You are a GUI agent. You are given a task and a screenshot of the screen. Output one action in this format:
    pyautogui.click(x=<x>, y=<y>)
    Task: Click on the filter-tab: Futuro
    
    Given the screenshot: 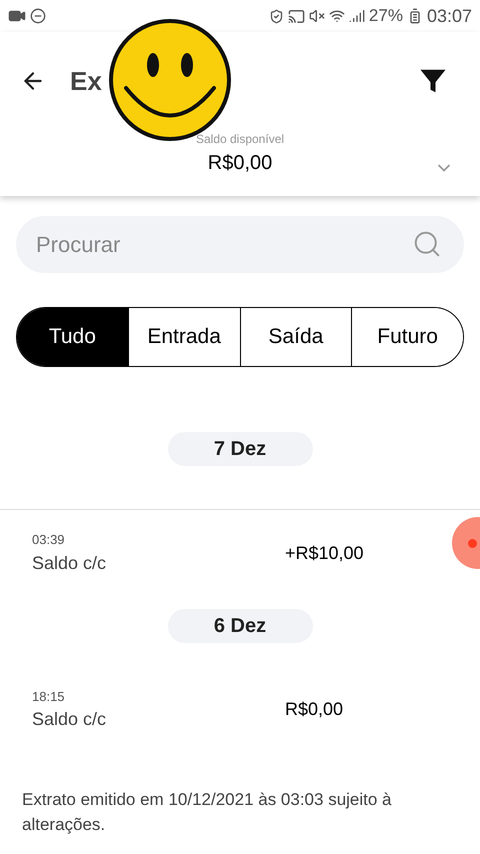 What is the action you would take?
    pyautogui.click(x=407, y=337)
    